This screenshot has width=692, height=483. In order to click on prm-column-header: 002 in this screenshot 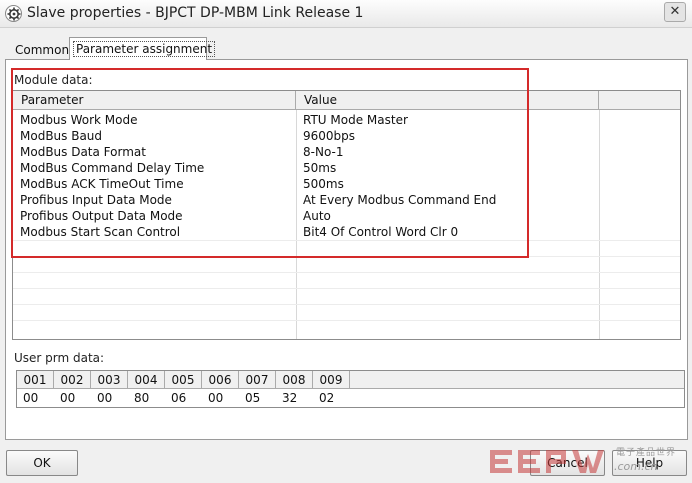, I will do `click(72, 380)`.